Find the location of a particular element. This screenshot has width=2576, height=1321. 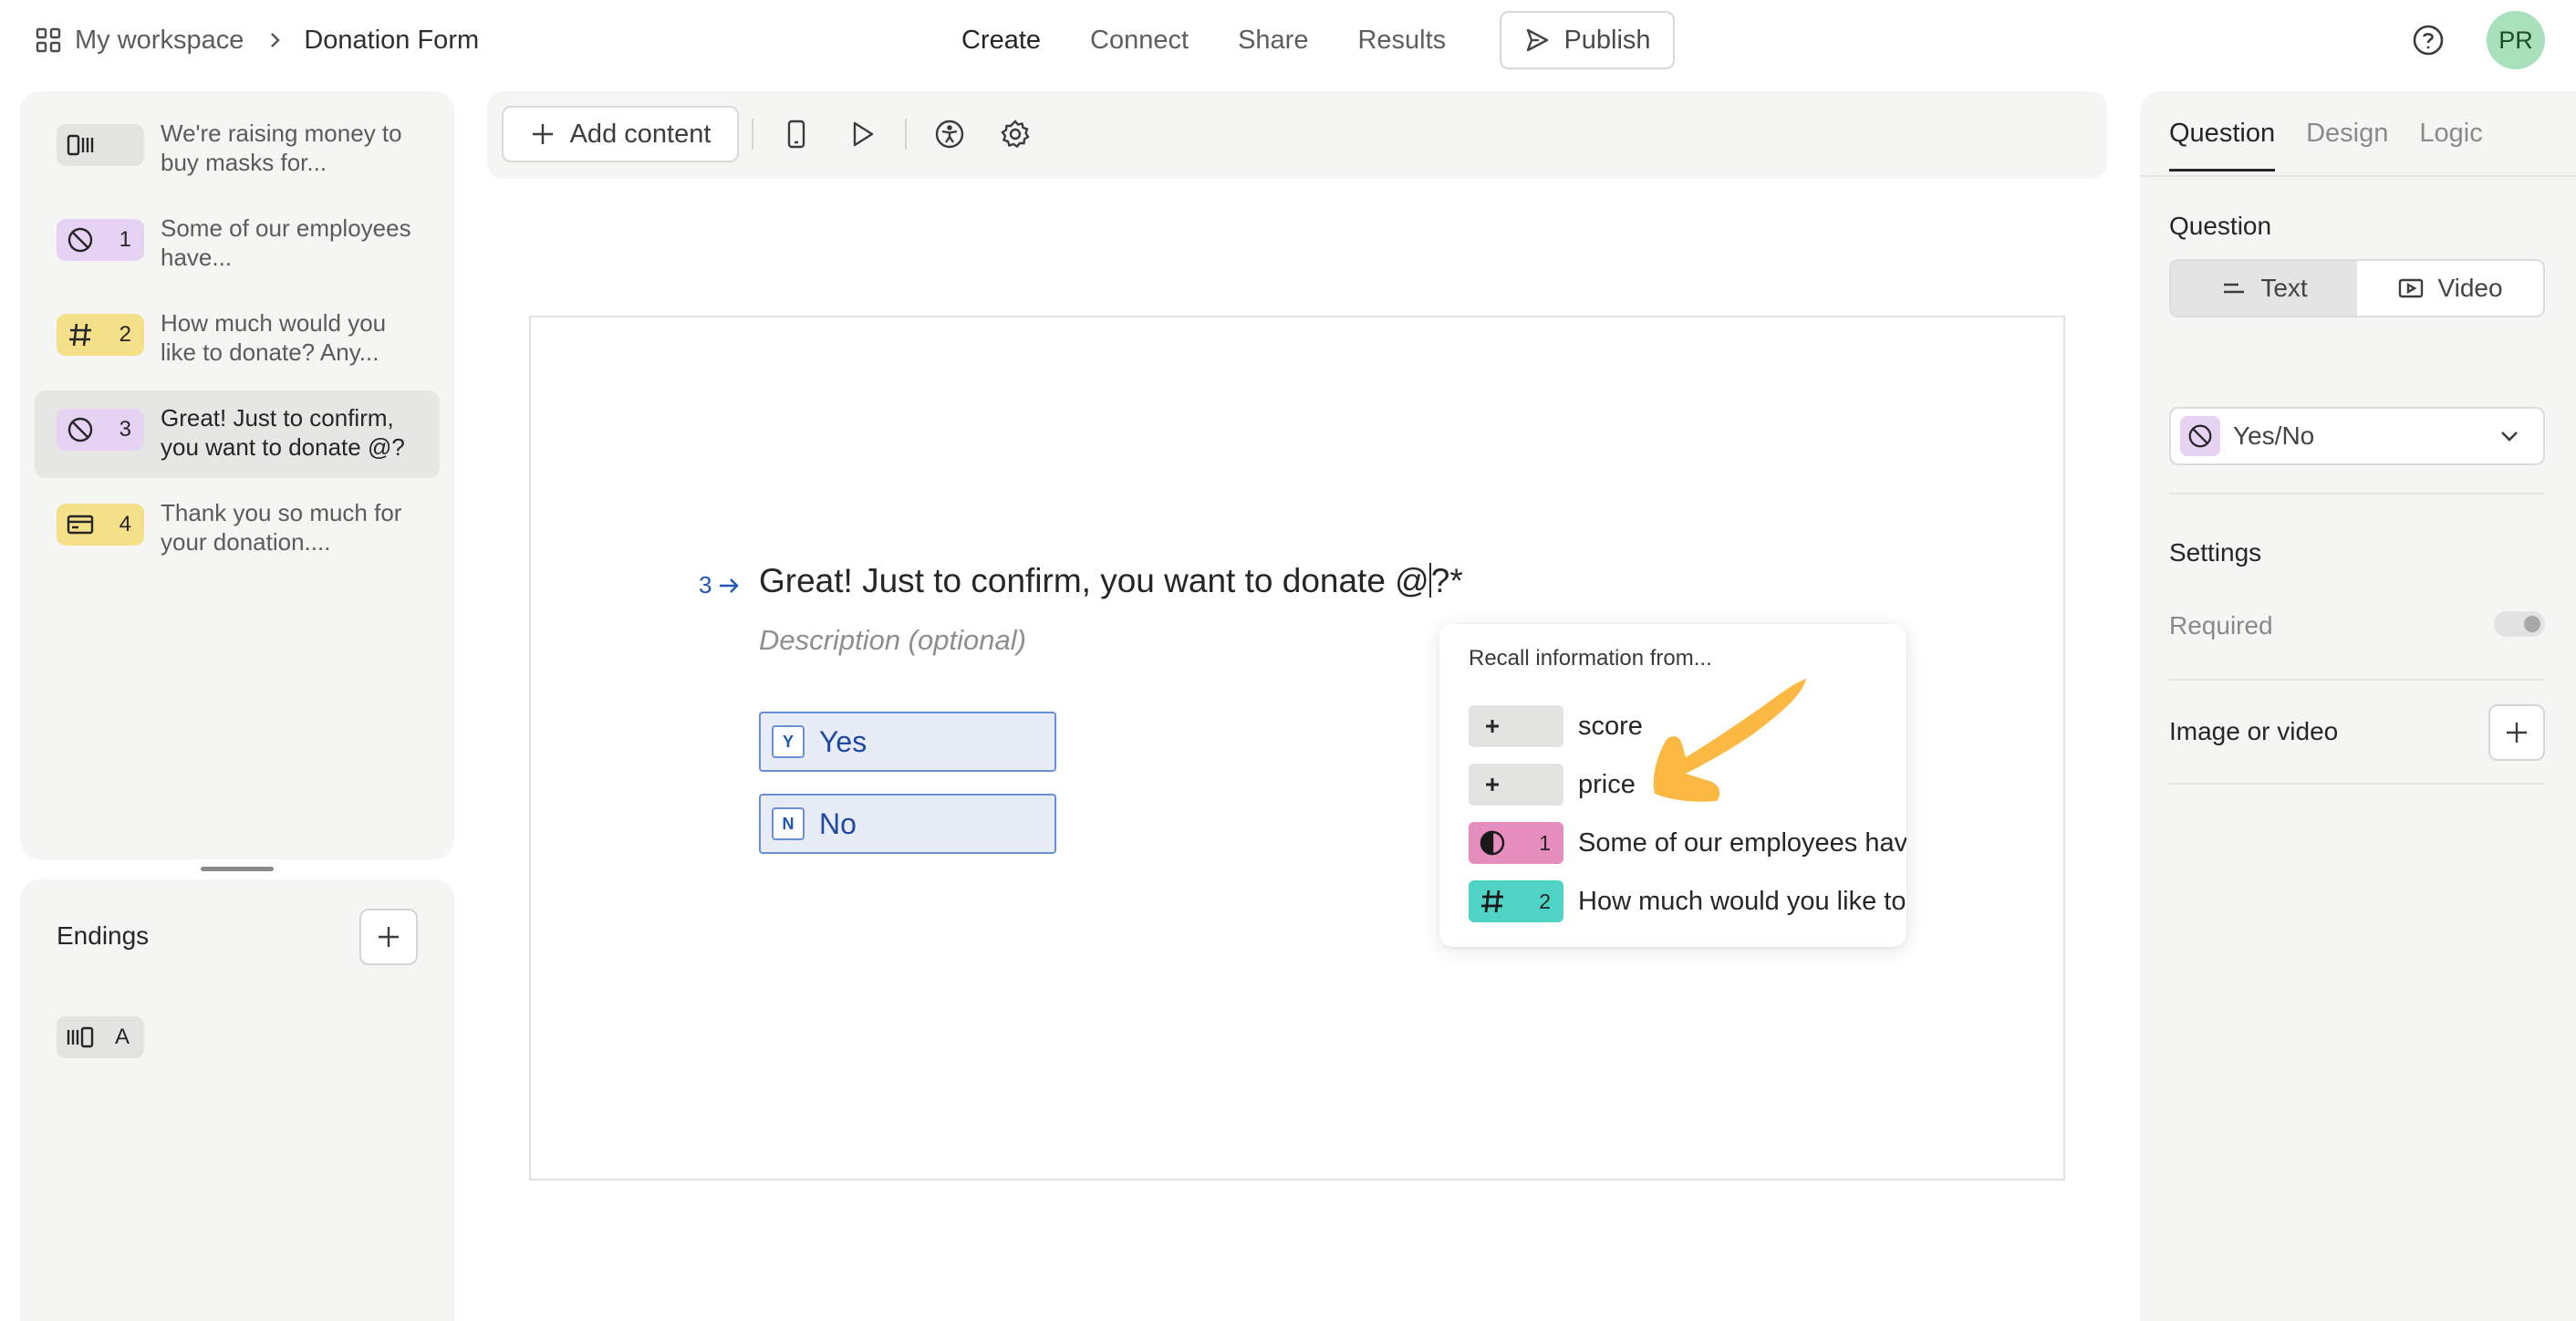

avatar-initials: PR is located at coordinates (2515, 40).